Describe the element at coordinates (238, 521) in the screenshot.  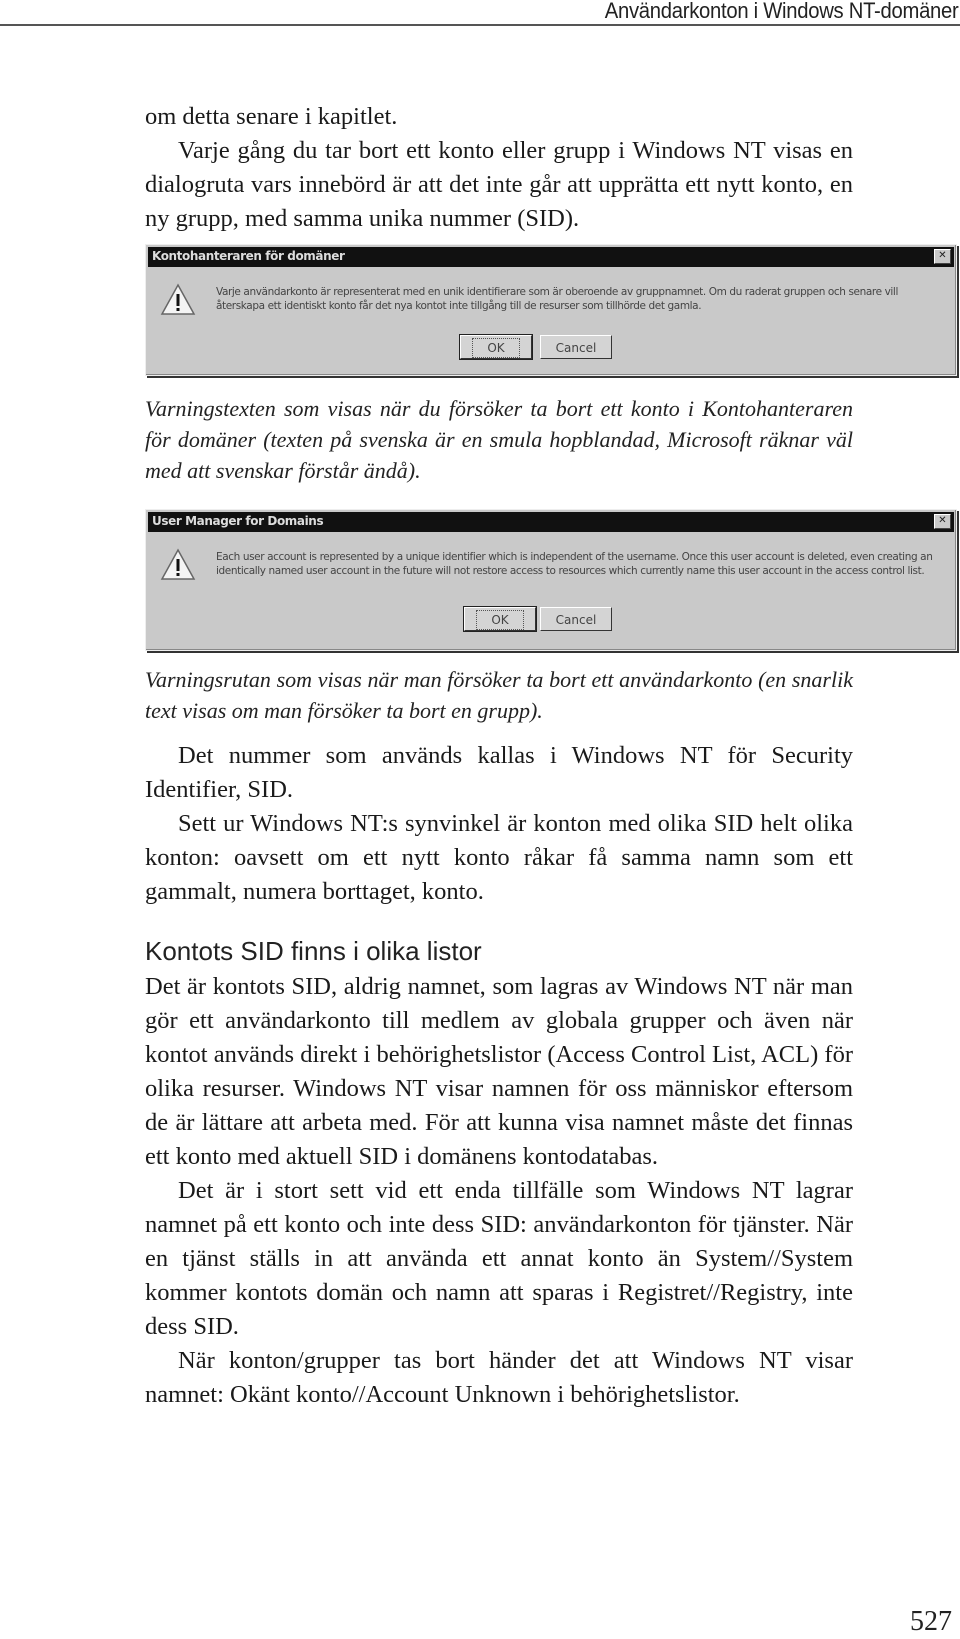
I see `dialog-title: User Manager for Domains` at that location.